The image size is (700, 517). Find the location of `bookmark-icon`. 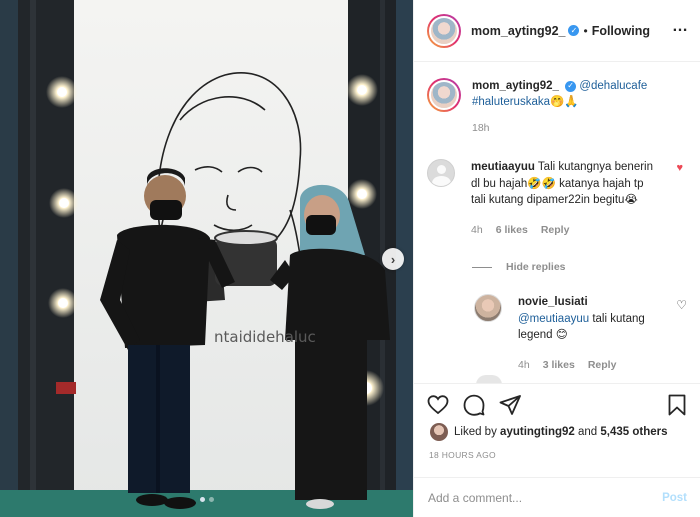

bookmark-icon is located at coordinates (677, 405).